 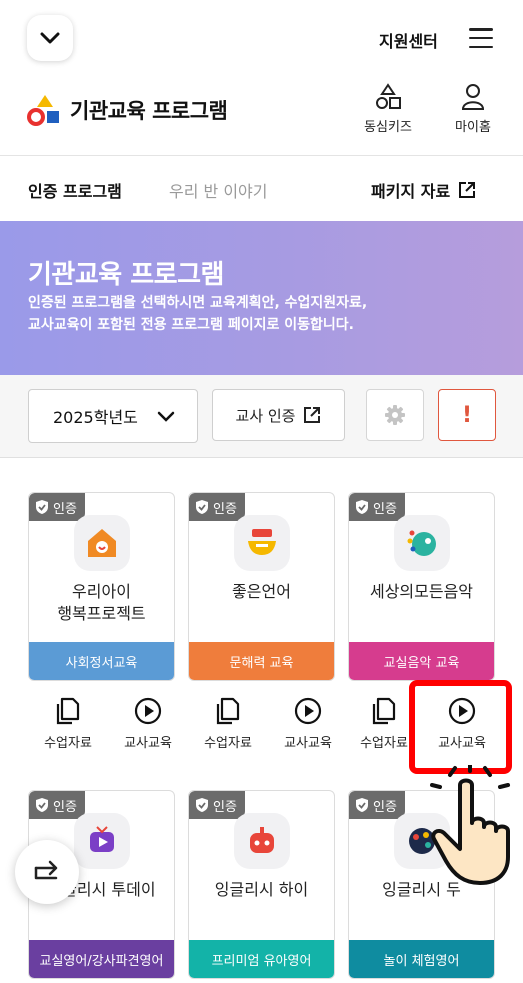 I want to click on program-category: 놀이 체험영어, so click(x=421, y=959).